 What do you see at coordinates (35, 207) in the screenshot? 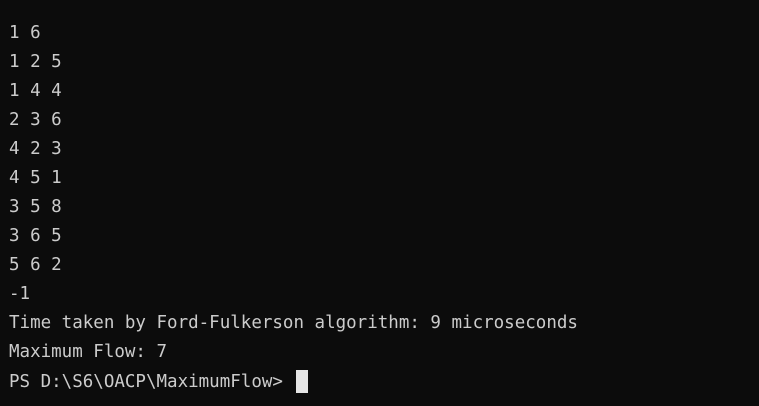
I see `output-line-edge: 3 5 8` at bounding box center [35, 207].